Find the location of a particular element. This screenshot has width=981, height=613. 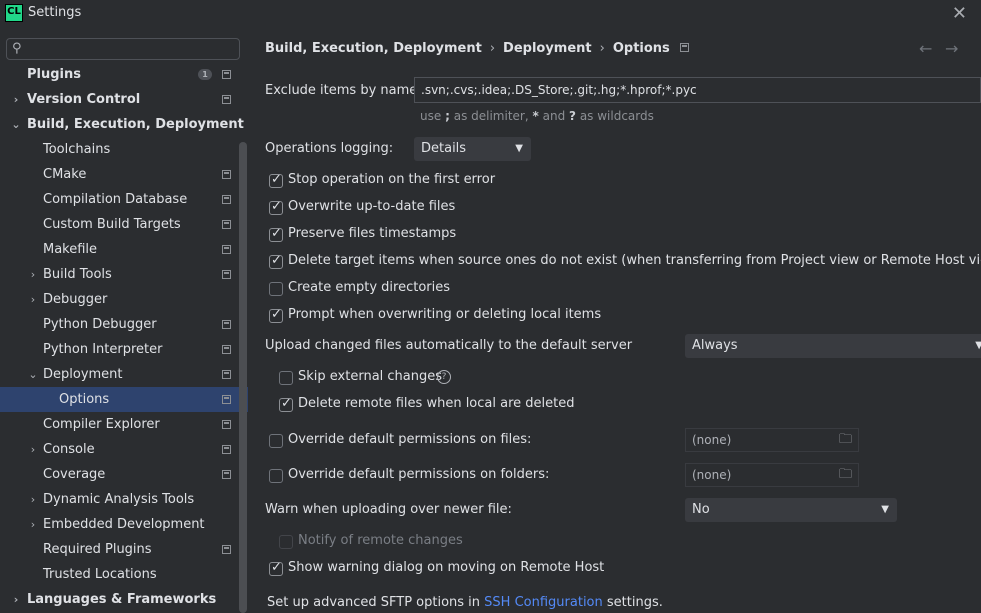

sidebar-item-label: Deployment is located at coordinates (83, 374).